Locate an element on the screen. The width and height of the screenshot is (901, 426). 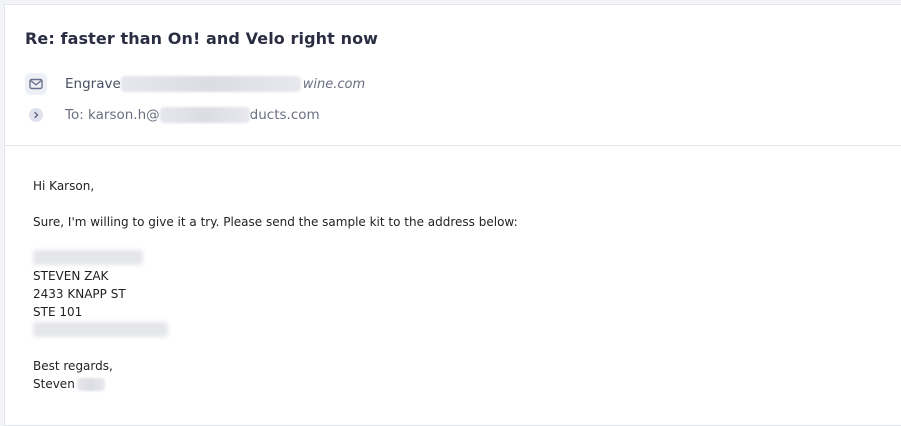
mail-icon is located at coordinates (36, 84).